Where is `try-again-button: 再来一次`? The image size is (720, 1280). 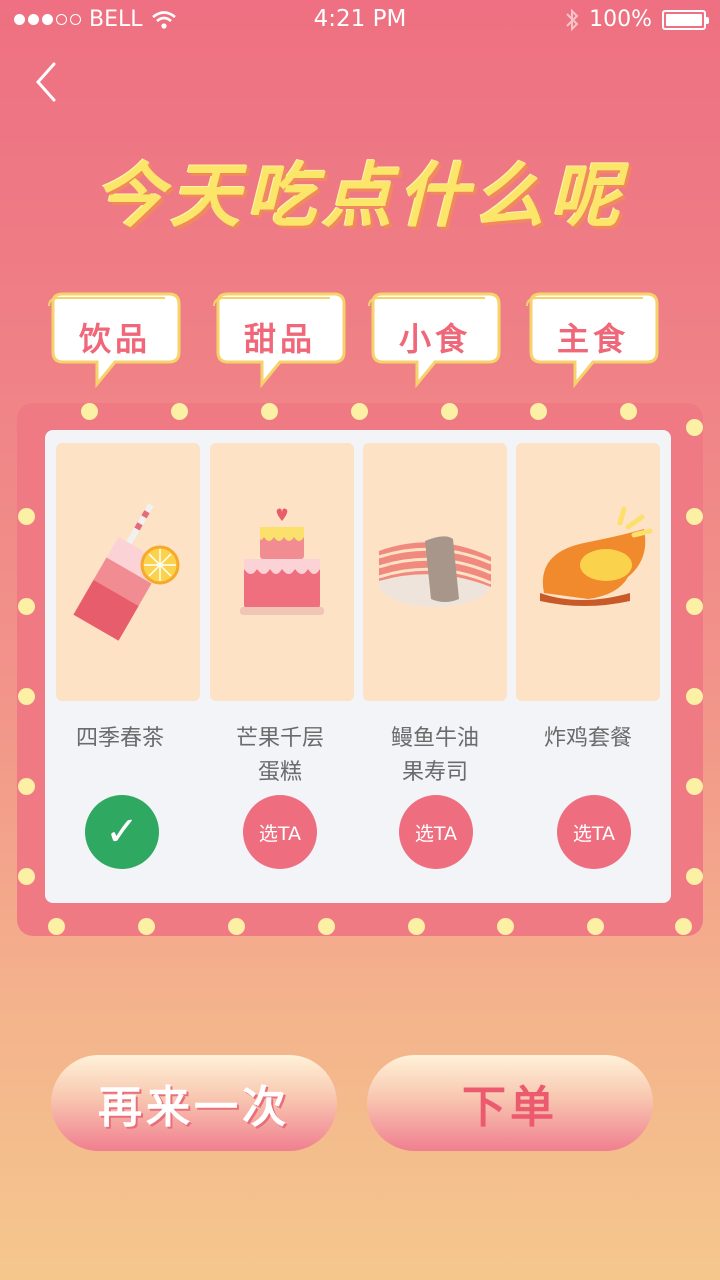
try-again-button: 再来一次 is located at coordinates (194, 1103).